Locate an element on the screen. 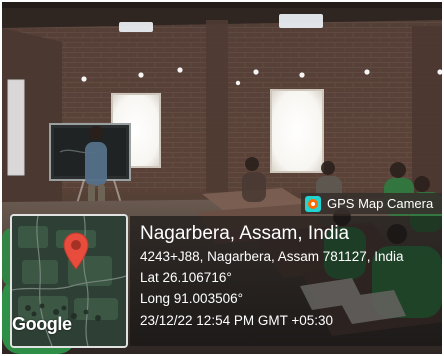 The image size is (444, 356). gps-map-camera-badge: GPS Map Camera is located at coordinates (371, 203).